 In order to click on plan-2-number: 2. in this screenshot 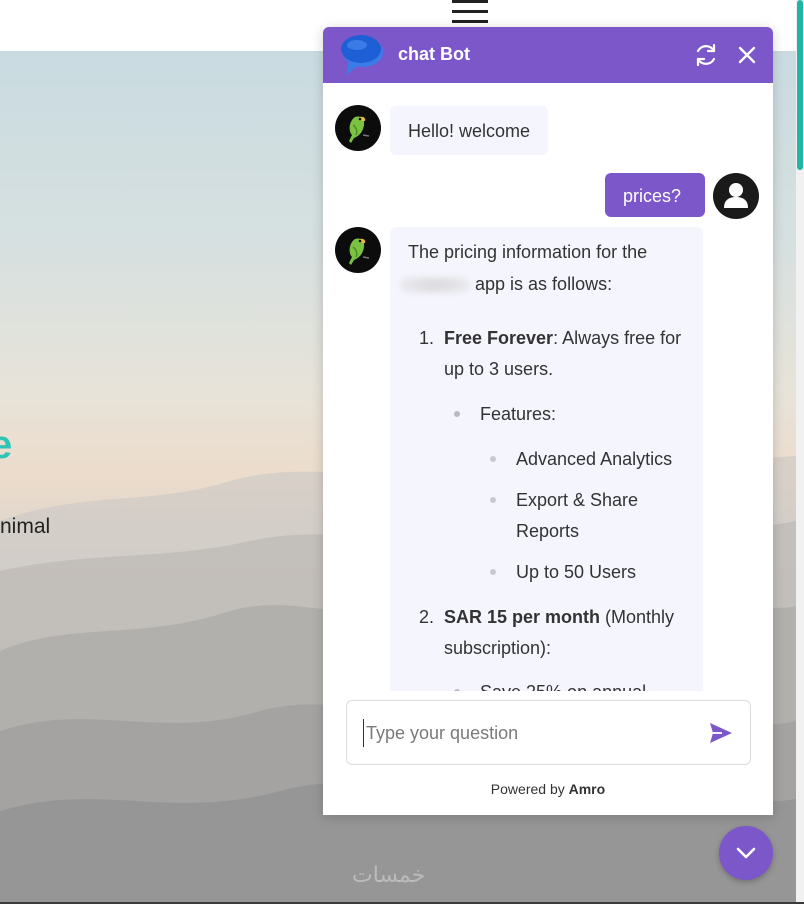, I will do `click(427, 617)`.